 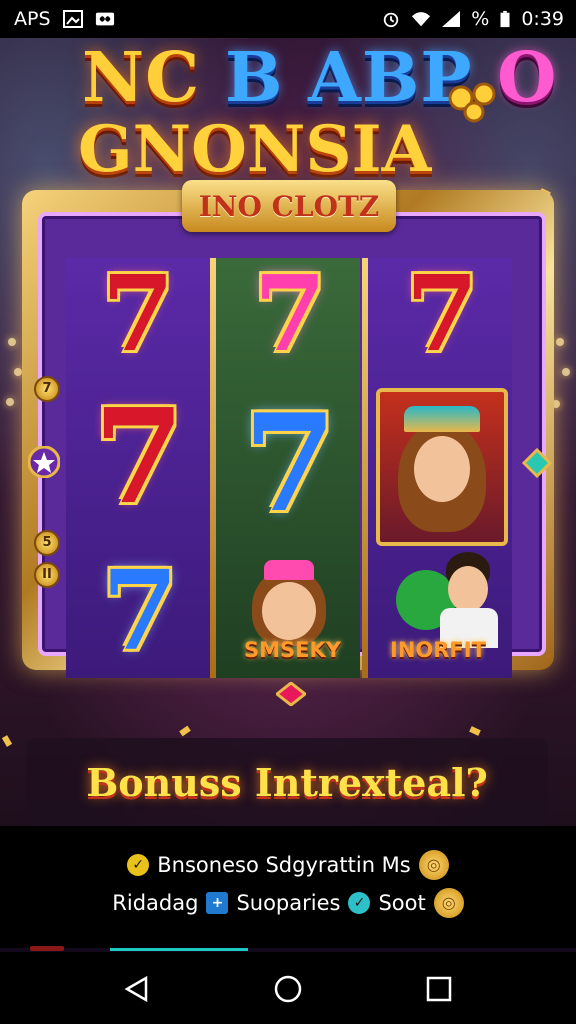 What do you see at coordinates (438, 650) in the screenshot?
I see `symbol-label-inorfit: INORFIT` at bounding box center [438, 650].